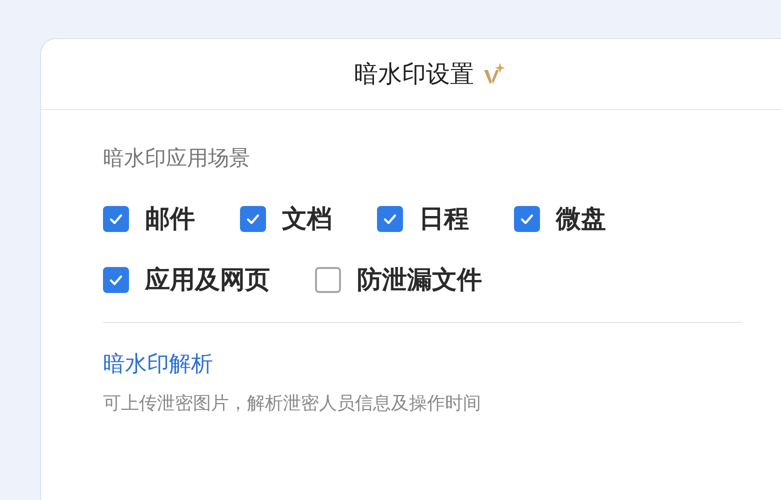 The image size is (781, 500). Describe the element at coordinates (292, 403) in the screenshot. I see `analysis-description: 可上传泄密图片，解析泄密人员信息及操作时间` at that location.